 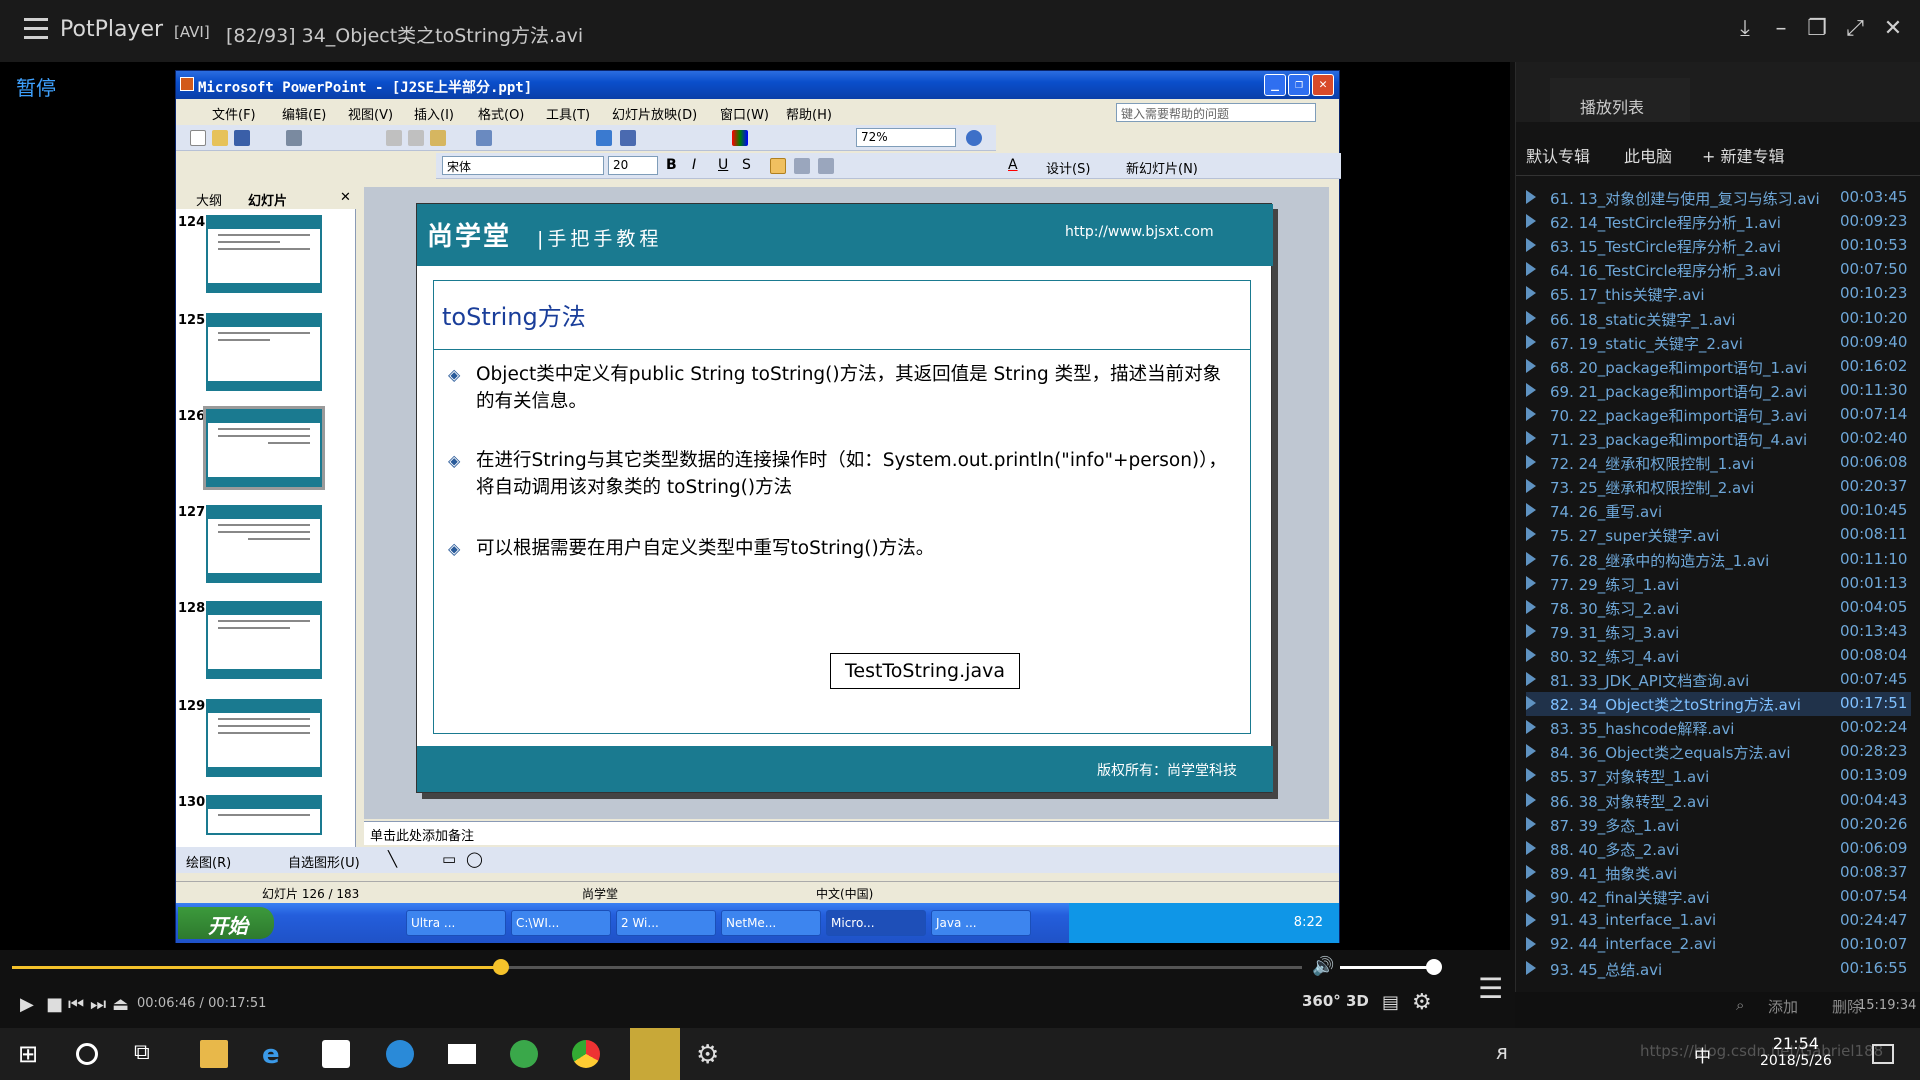 What do you see at coordinates (1796, 1051) in the screenshot?
I see `system-clock: 21:54 2018/5/26` at bounding box center [1796, 1051].